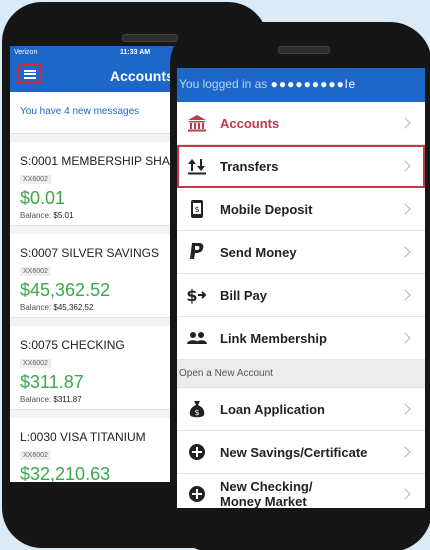  Describe the element at coordinates (98, 53) in the screenshot. I see `status-bar: Verizon 11:33 AM` at that location.